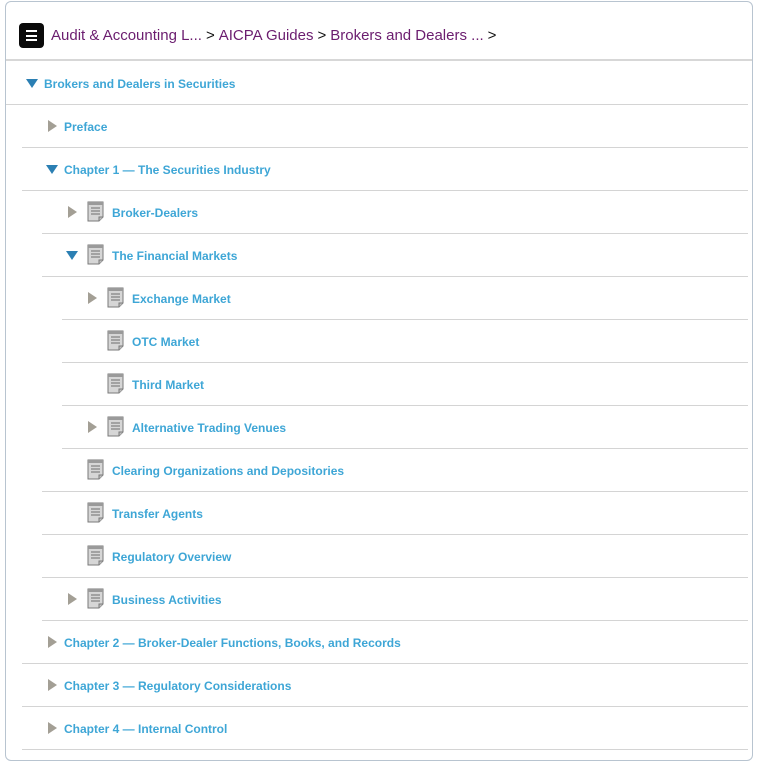  What do you see at coordinates (379, 255) in the screenshot?
I see `tree-row: The Financial Markets` at bounding box center [379, 255].